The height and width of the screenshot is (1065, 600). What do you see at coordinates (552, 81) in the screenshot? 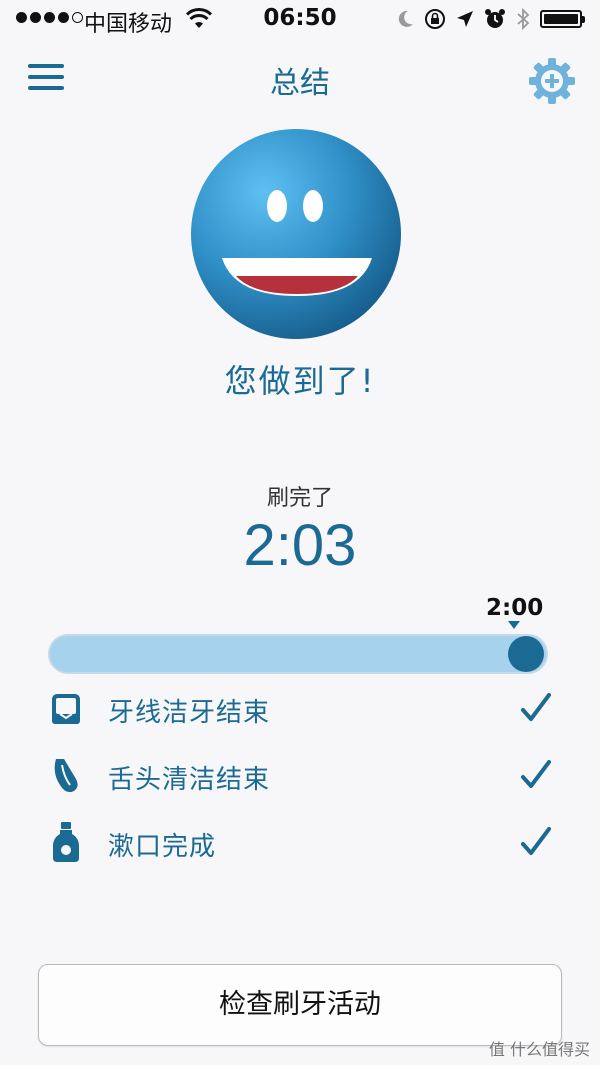
I see `gear-plus-icon` at bounding box center [552, 81].